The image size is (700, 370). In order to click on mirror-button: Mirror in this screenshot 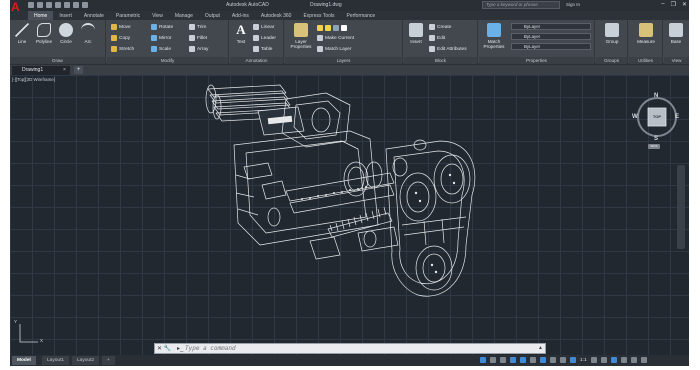, I will do `click(161, 38)`.